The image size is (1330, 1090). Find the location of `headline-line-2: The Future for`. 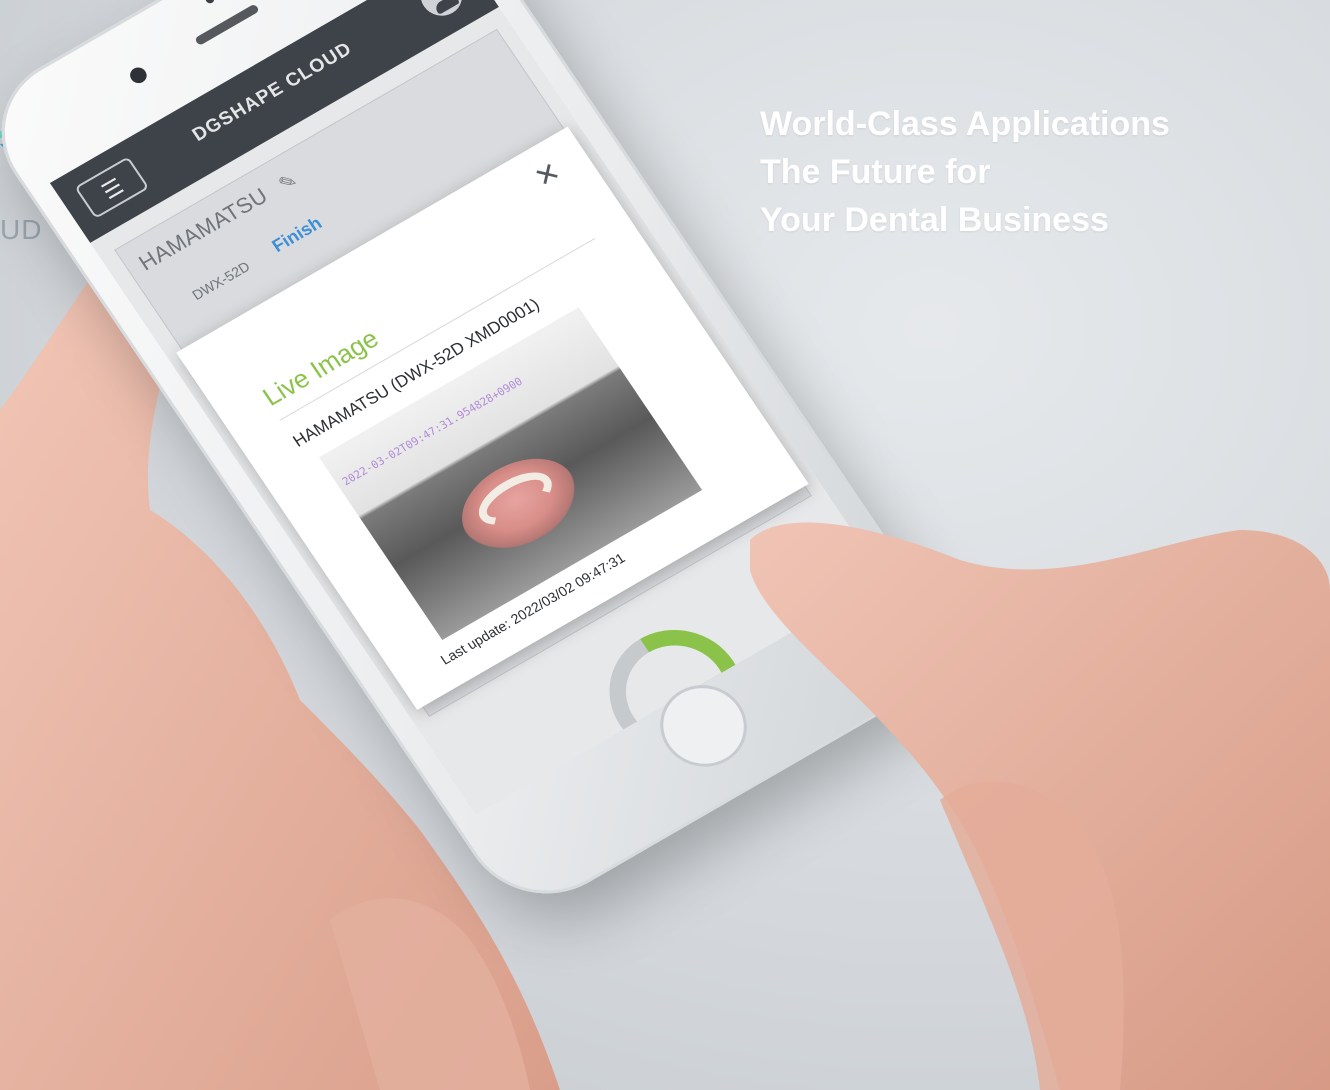

headline-line-2: The Future for is located at coordinates (875, 172).